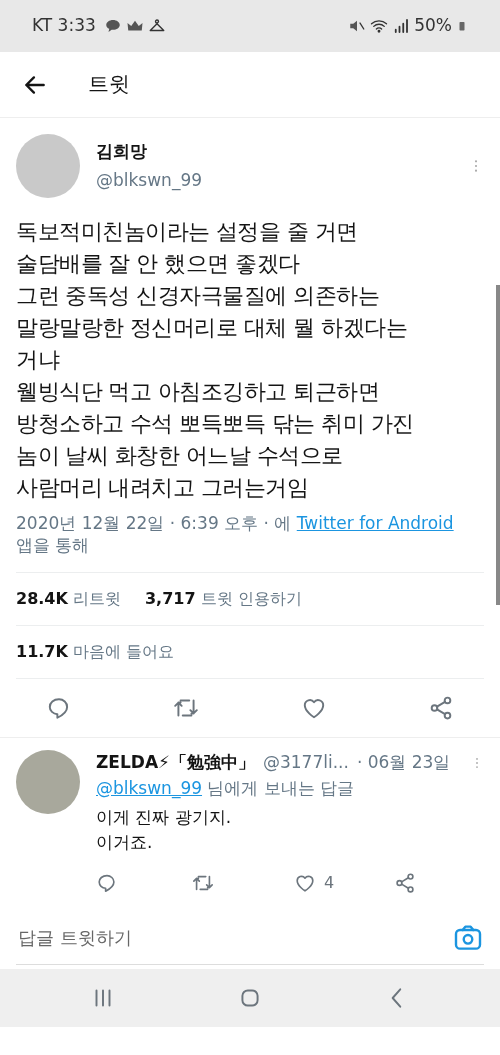 Image resolution: width=500 pixels, height=1055 pixels. Describe the element at coordinates (433, 26) in the screenshot. I see `battery-level: 50%` at that location.